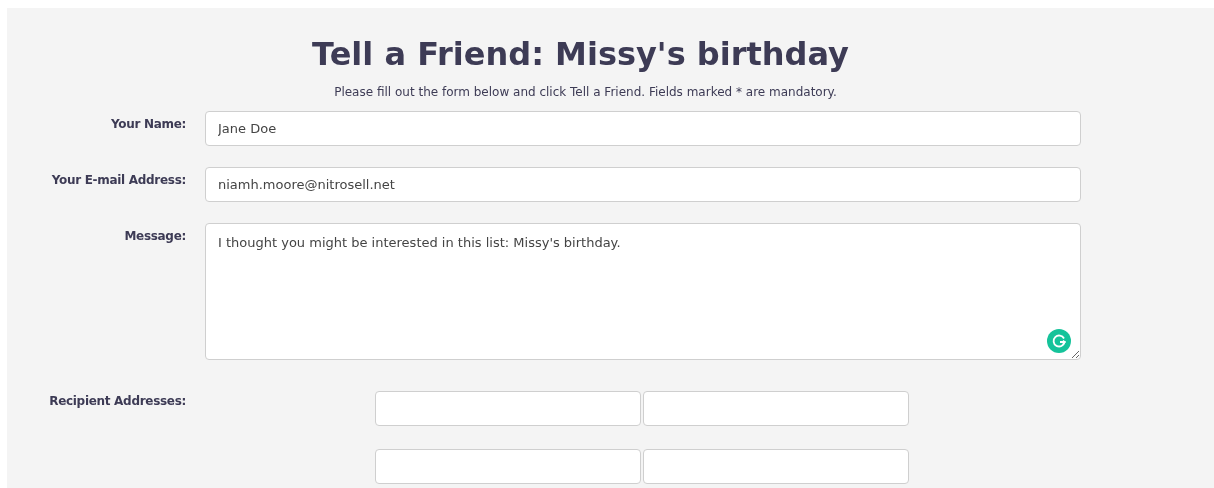 This screenshot has height=488, width=1214. What do you see at coordinates (1059, 341) in the screenshot?
I see `grammar-assistant-icon` at bounding box center [1059, 341].